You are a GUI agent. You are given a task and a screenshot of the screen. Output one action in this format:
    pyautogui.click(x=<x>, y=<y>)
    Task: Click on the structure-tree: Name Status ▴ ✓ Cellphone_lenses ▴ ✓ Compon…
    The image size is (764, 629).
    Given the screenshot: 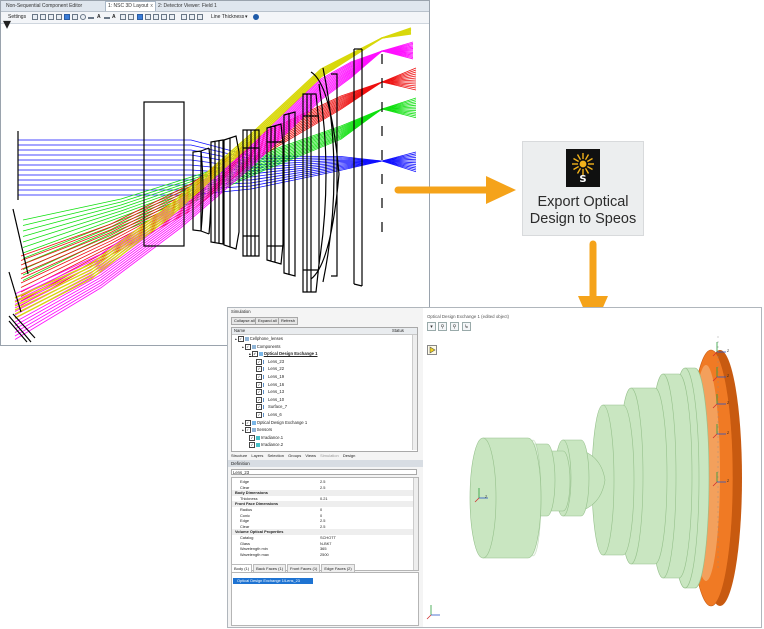 What is the action you would take?
    pyautogui.click(x=324, y=389)
    